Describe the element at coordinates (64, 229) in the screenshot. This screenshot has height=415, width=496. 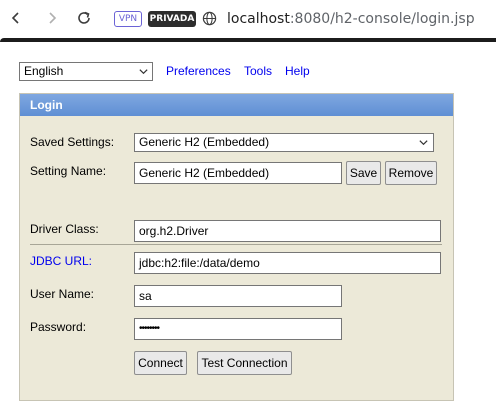
I see `driver-class-label: Driver Class:` at that location.